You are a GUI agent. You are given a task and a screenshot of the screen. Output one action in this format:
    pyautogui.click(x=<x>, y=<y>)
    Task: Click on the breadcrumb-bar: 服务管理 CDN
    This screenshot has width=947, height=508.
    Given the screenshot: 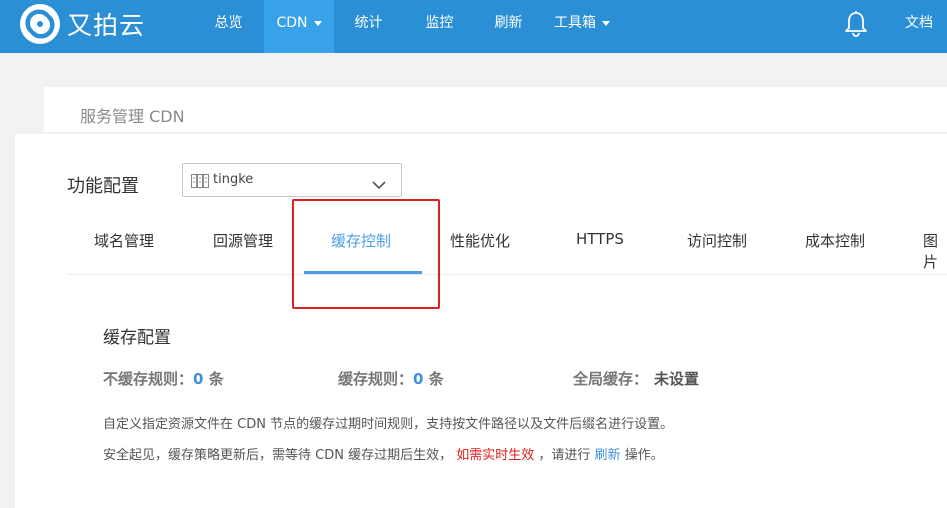 What is the action you would take?
    pyautogui.click(x=495, y=109)
    